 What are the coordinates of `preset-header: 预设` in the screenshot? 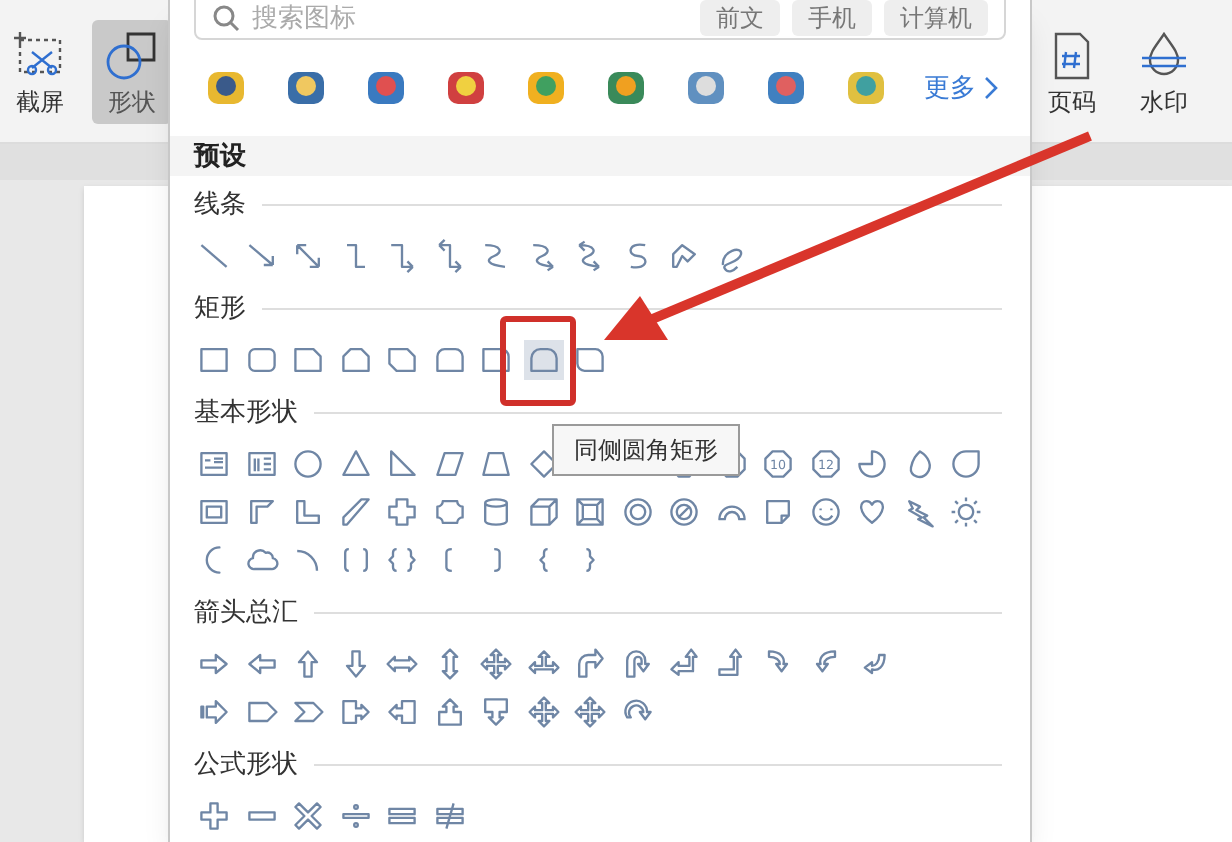 It's located at (600, 156).